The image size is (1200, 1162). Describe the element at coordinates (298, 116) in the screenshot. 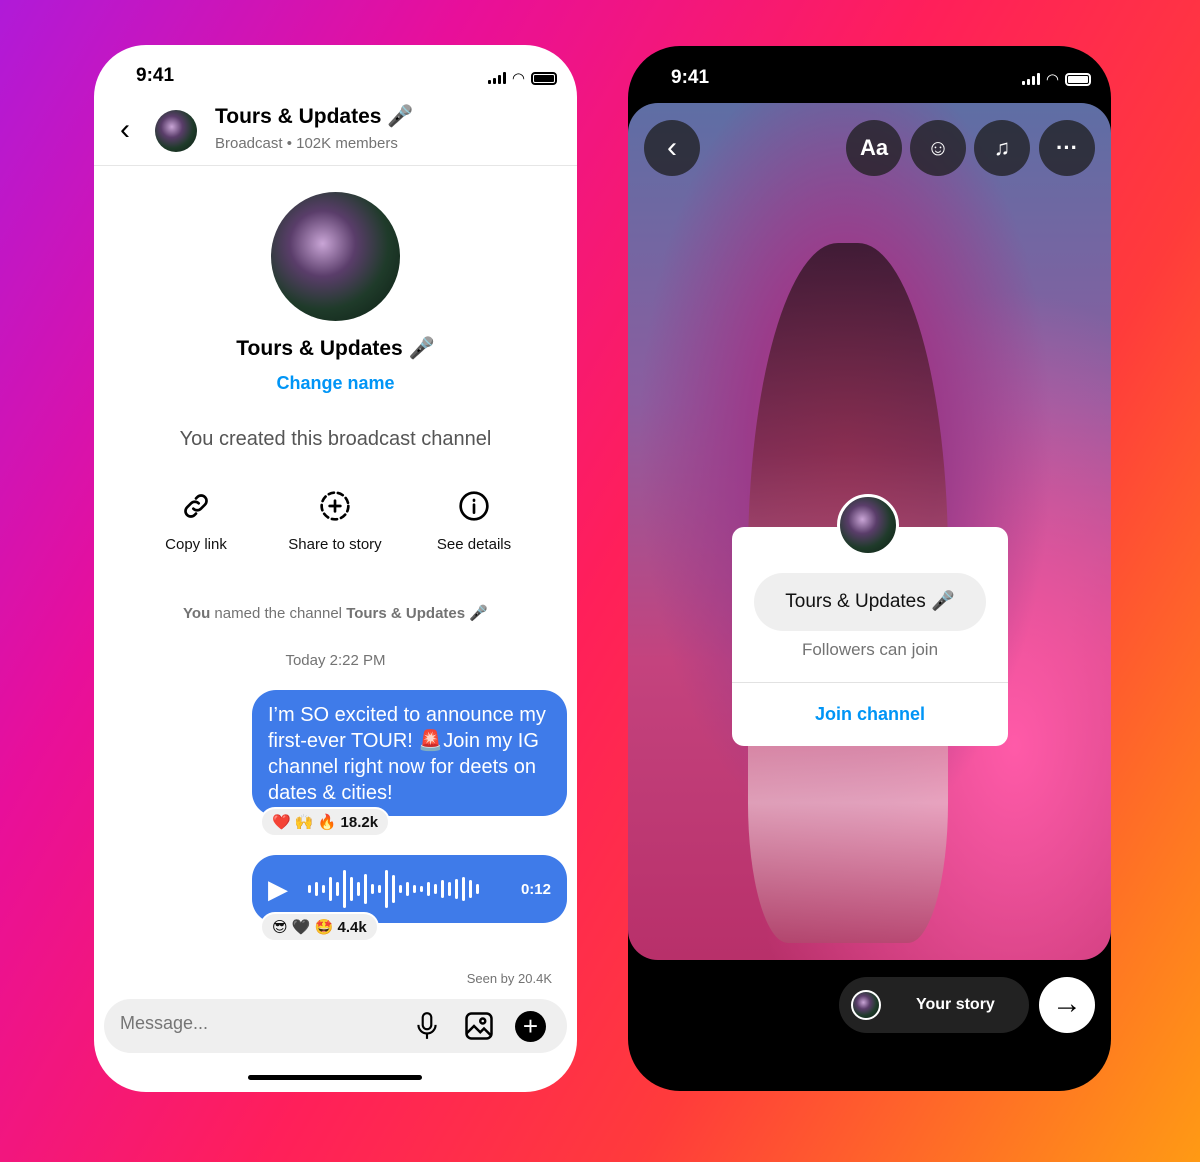

I see `channel-title: Tours & Updates` at that location.